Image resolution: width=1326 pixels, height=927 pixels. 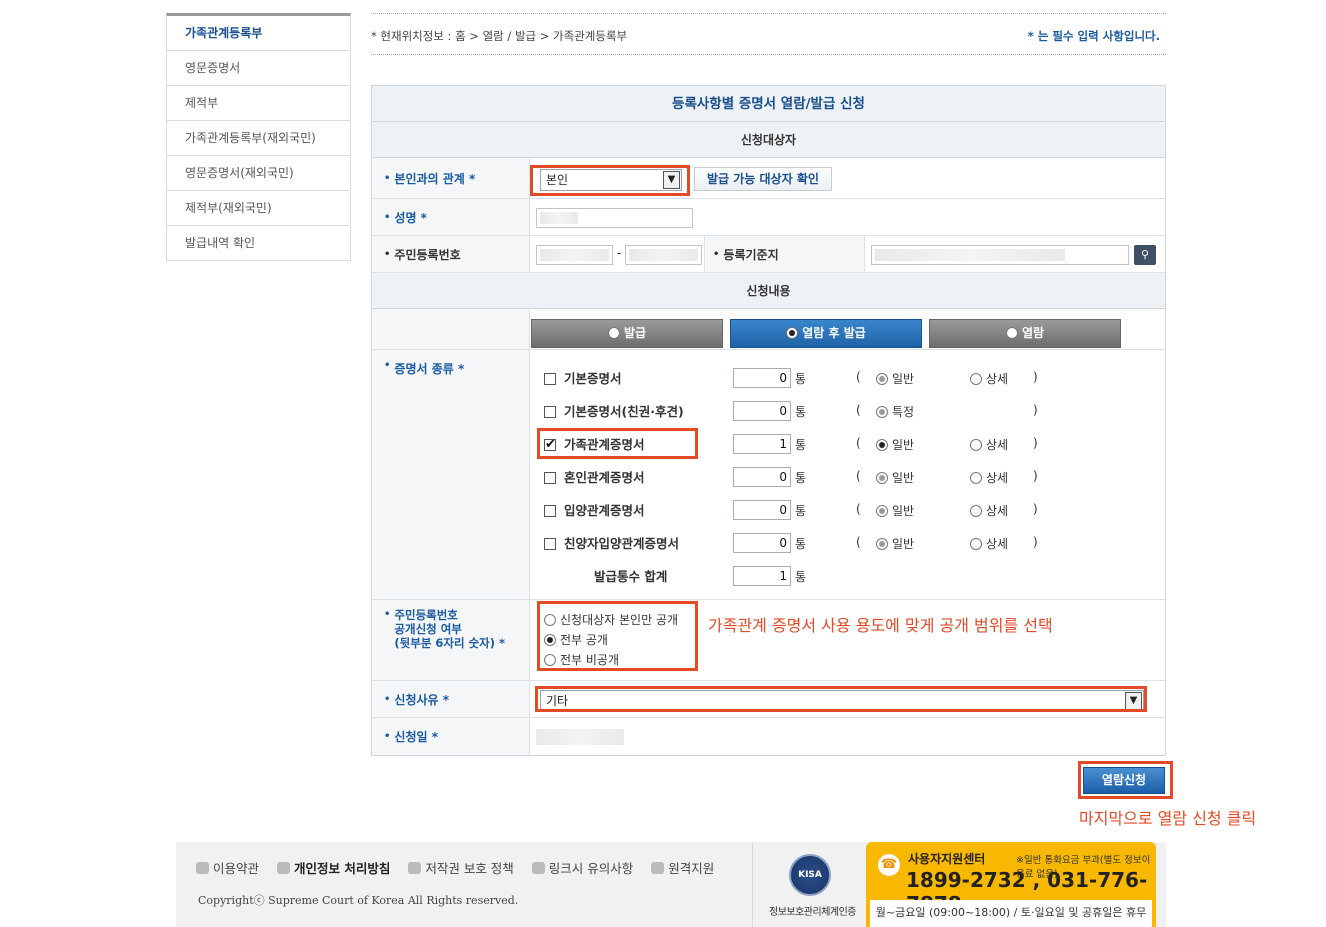 I want to click on people-icon, so click(x=283, y=868).